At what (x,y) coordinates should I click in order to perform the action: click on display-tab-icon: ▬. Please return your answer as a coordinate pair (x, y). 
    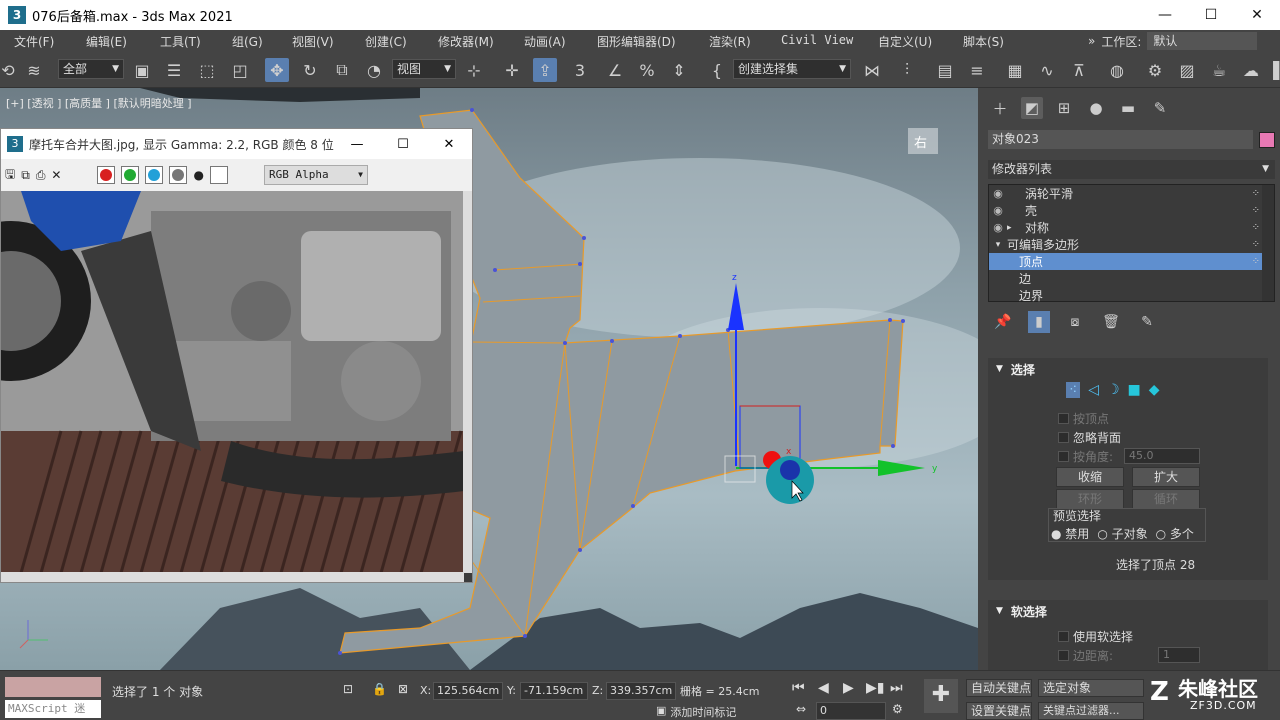
    Looking at the image, I should click on (1128, 108).